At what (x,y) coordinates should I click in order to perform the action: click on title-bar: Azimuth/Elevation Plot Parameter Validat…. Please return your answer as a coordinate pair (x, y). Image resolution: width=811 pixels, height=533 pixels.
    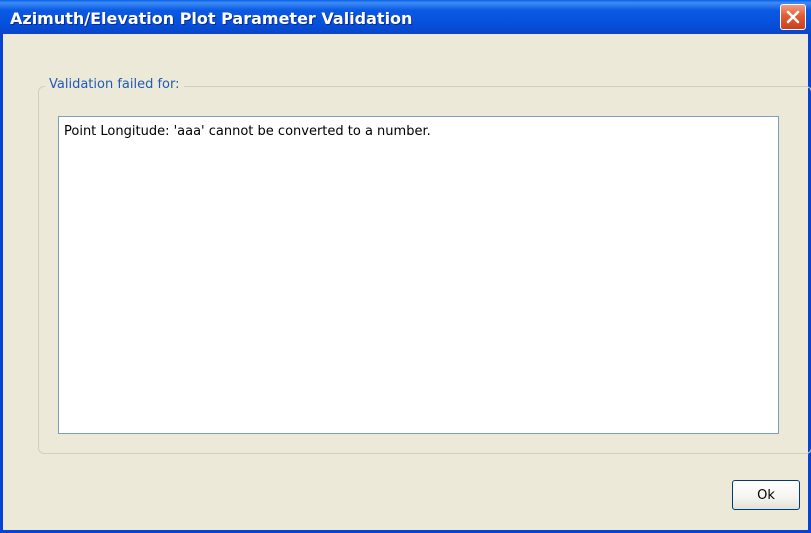
    Looking at the image, I should click on (405, 17).